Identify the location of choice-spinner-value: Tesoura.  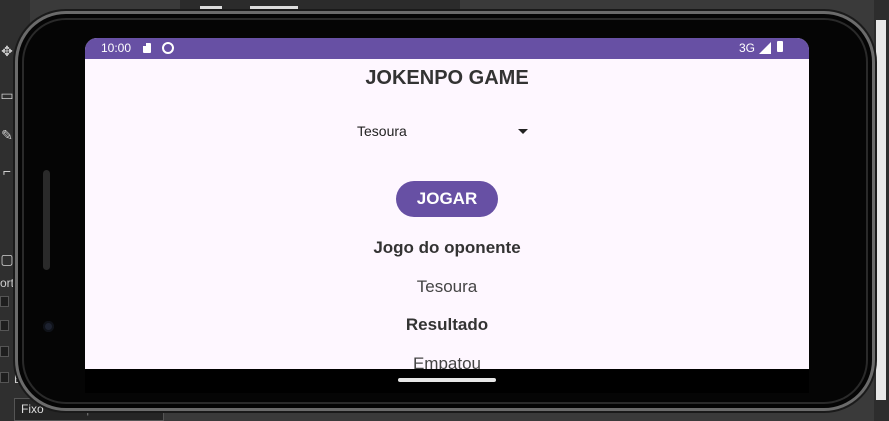
(382, 131).